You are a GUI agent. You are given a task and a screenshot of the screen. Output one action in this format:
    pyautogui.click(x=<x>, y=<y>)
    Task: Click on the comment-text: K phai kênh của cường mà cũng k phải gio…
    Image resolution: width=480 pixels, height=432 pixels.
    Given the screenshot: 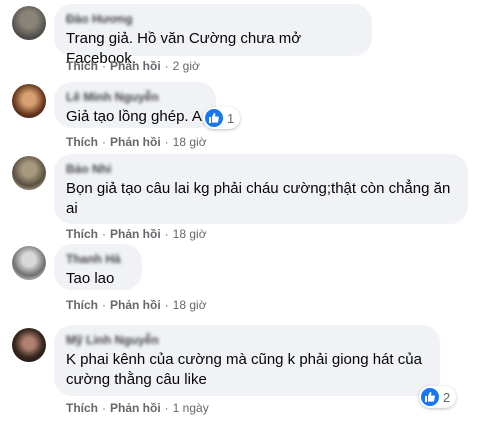 What is the action you would take?
    pyautogui.click(x=244, y=369)
    